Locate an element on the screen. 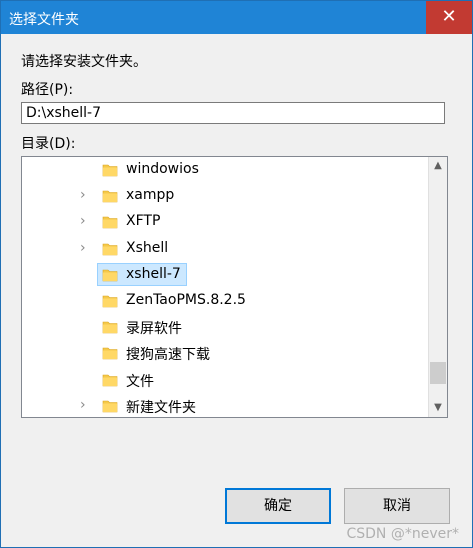 The height and width of the screenshot is (548, 473). tree-item-label: 文件 is located at coordinates (140, 381).